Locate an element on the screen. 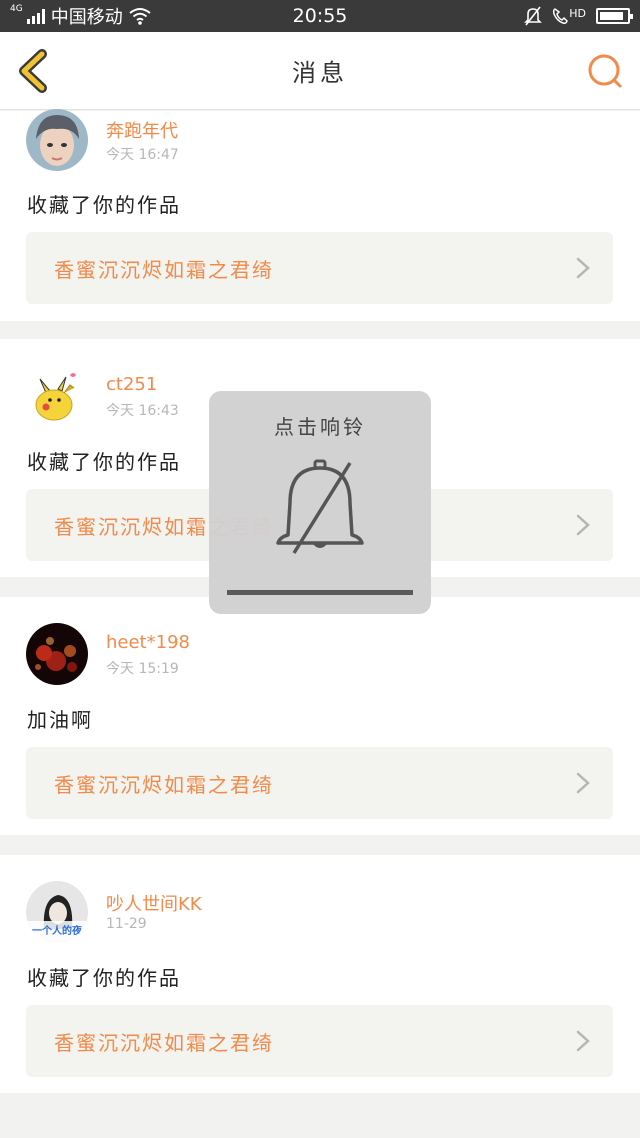  page-title: 消息 is located at coordinates (320, 73).